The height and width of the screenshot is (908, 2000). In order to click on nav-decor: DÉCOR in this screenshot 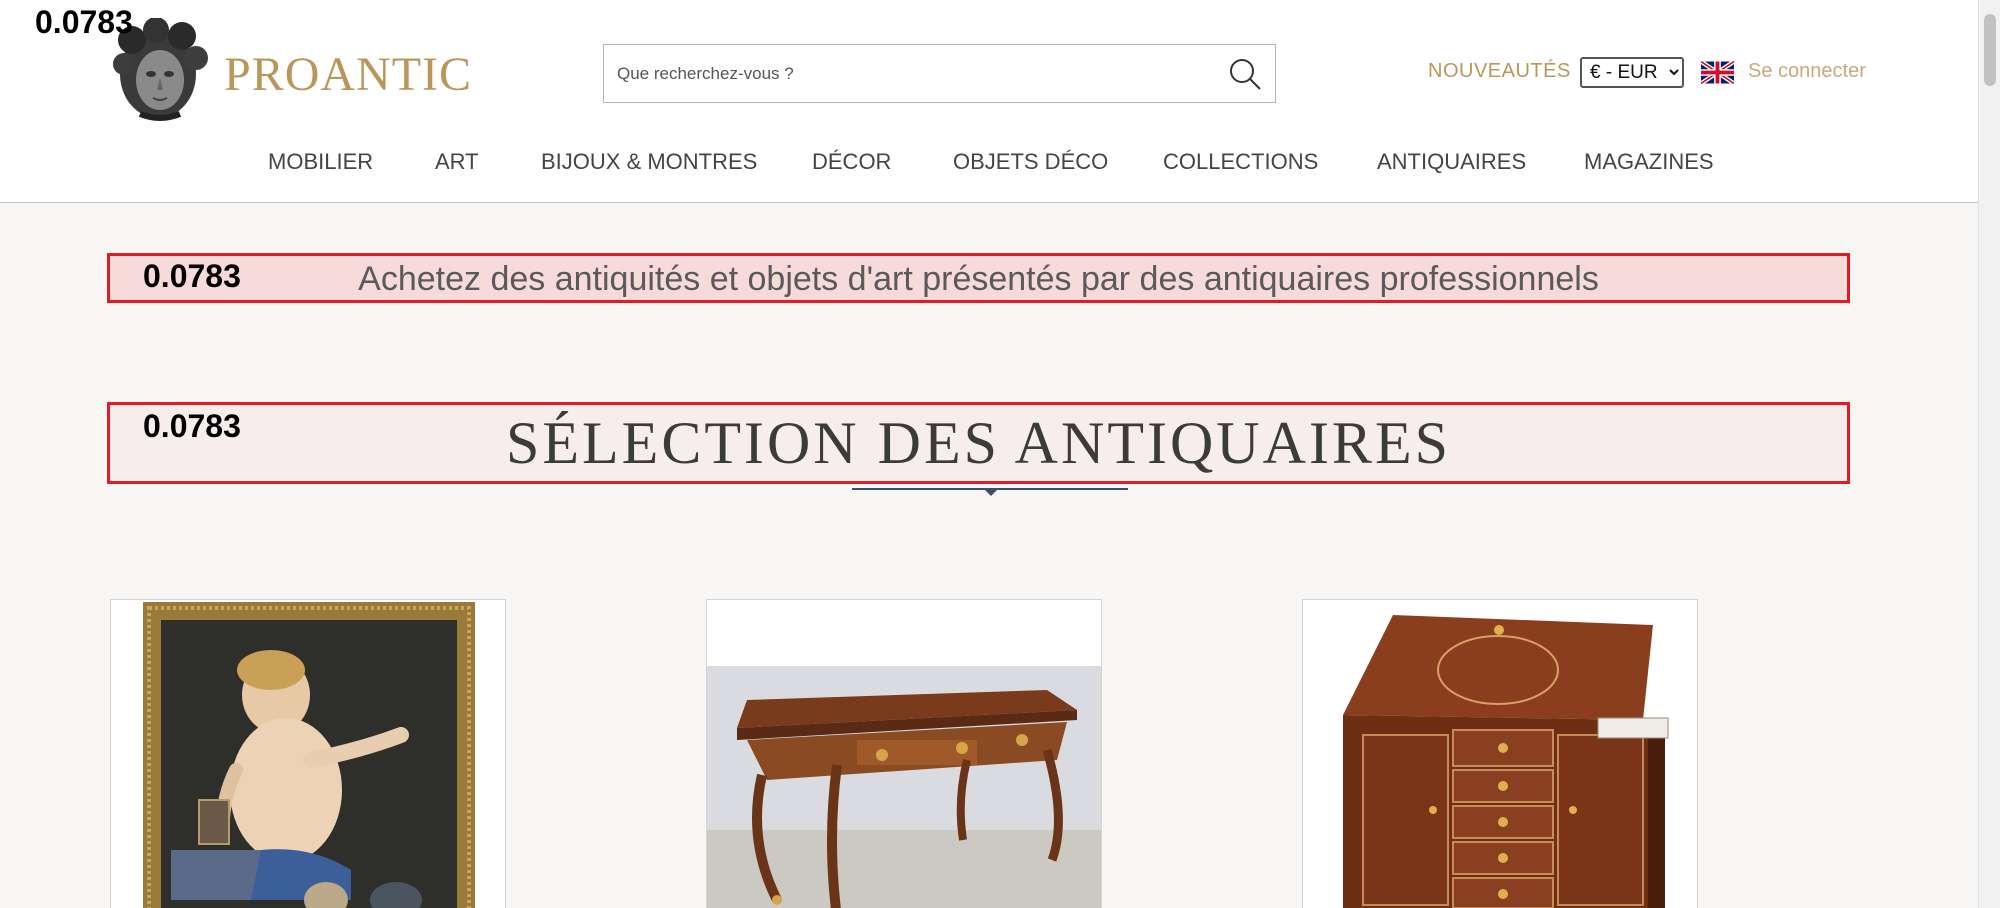, I will do `click(851, 162)`.